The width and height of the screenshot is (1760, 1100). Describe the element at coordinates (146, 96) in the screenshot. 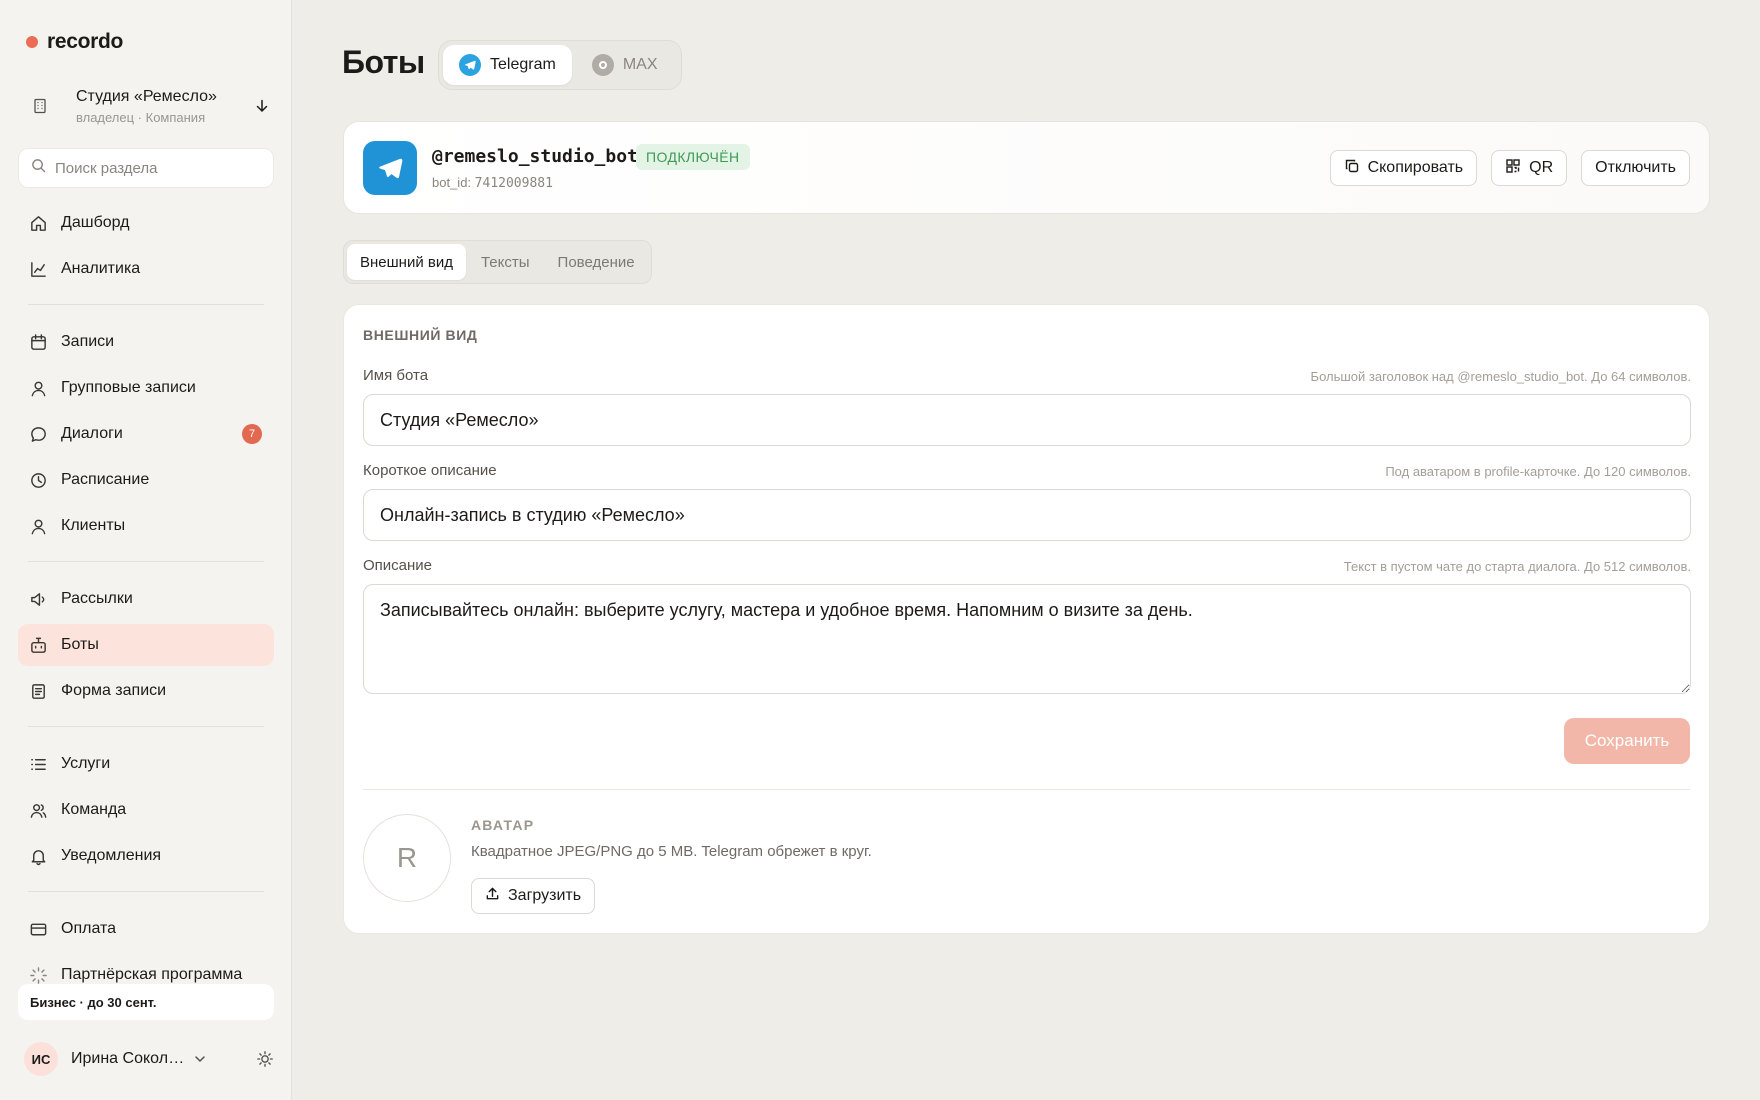

I see `org-name: Студия «Ремесло»` at that location.